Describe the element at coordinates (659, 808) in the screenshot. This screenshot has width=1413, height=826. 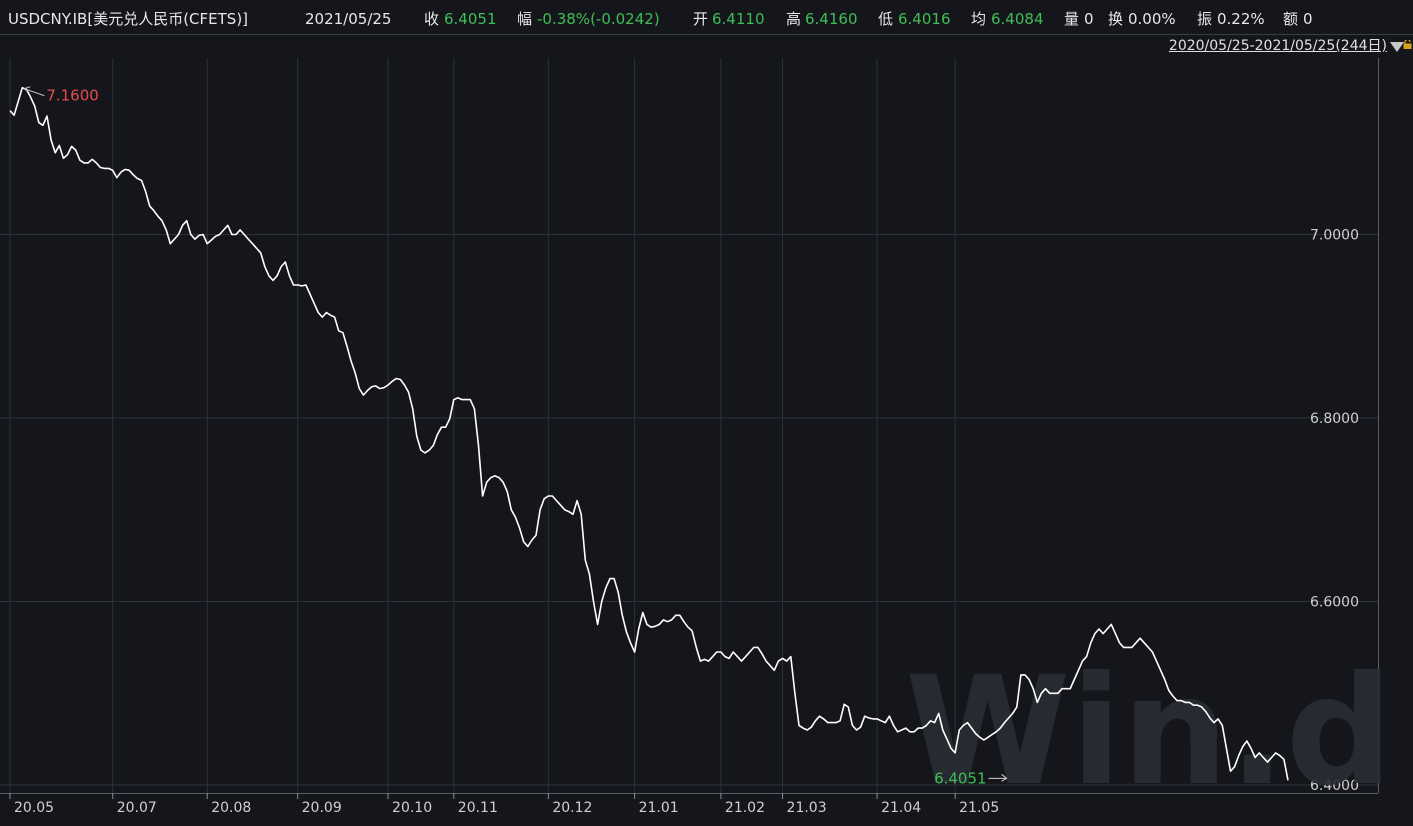
I see `x-tick-label: 21.01` at that location.